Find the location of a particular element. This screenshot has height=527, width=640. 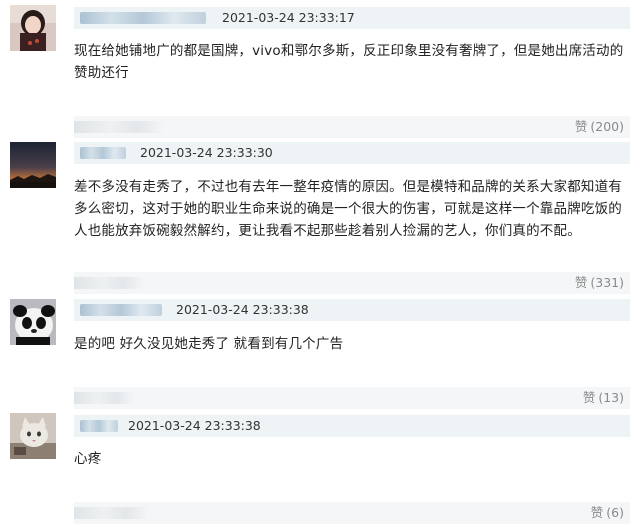

comment-footer: 赞 (6) is located at coordinates (352, 513).